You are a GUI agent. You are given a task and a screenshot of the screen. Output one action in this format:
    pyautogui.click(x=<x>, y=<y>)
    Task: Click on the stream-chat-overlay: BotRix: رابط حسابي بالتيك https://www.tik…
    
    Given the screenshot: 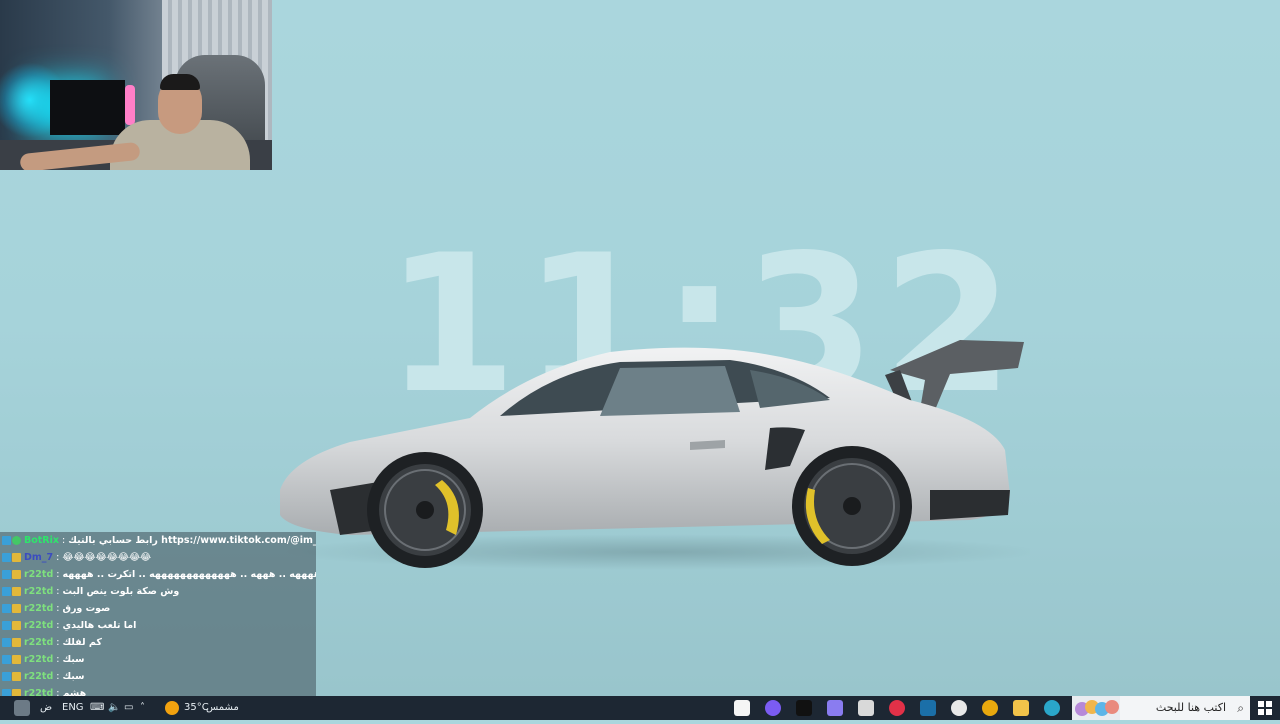 What is the action you would take?
    pyautogui.click(x=158, y=614)
    